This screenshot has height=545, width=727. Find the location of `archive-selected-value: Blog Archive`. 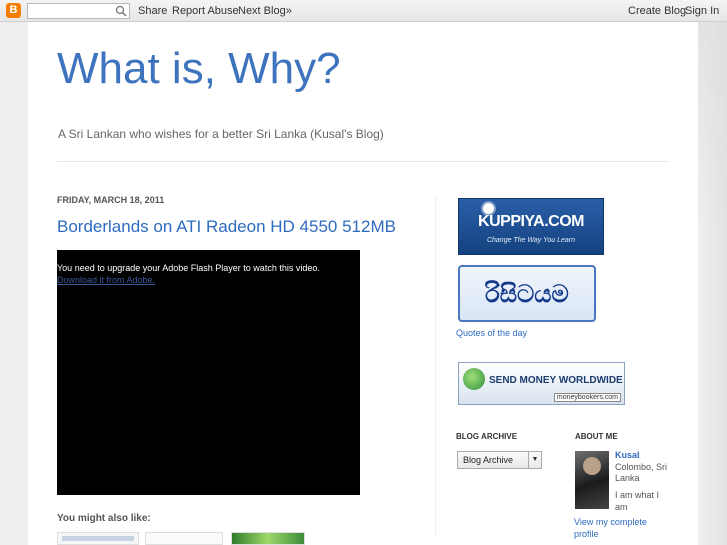

archive-selected-value: Blog Archive is located at coordinates (488, 460).